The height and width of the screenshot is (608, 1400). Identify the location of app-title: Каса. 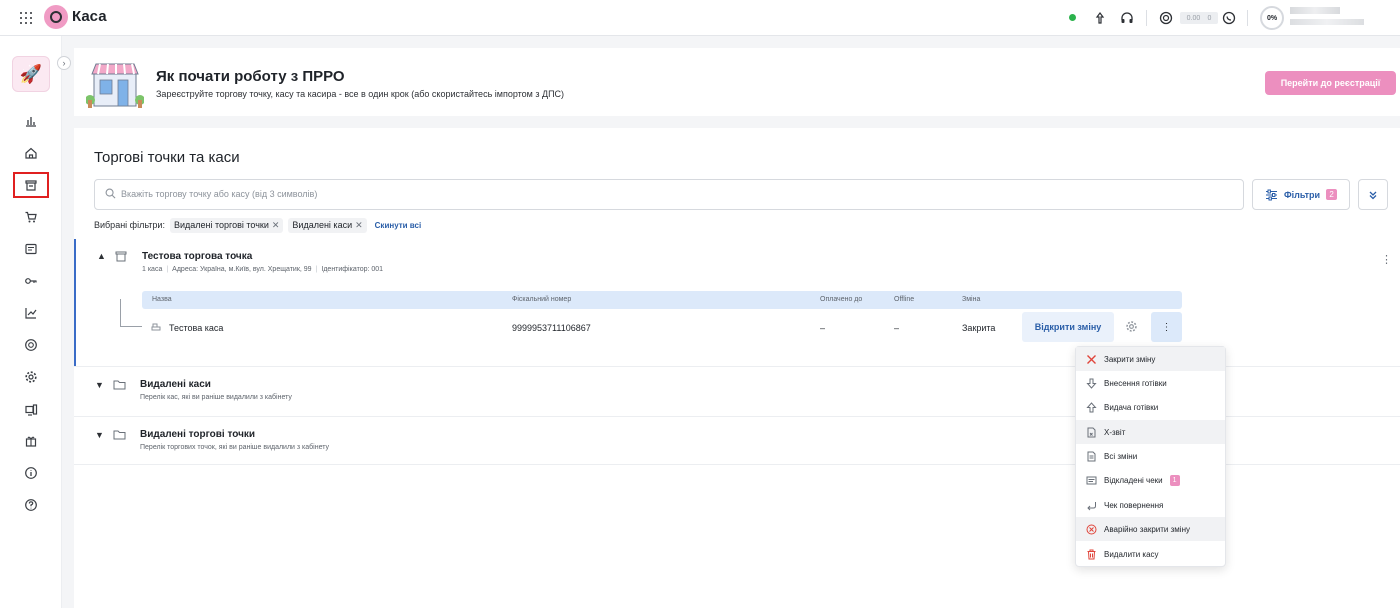
(89, 16).